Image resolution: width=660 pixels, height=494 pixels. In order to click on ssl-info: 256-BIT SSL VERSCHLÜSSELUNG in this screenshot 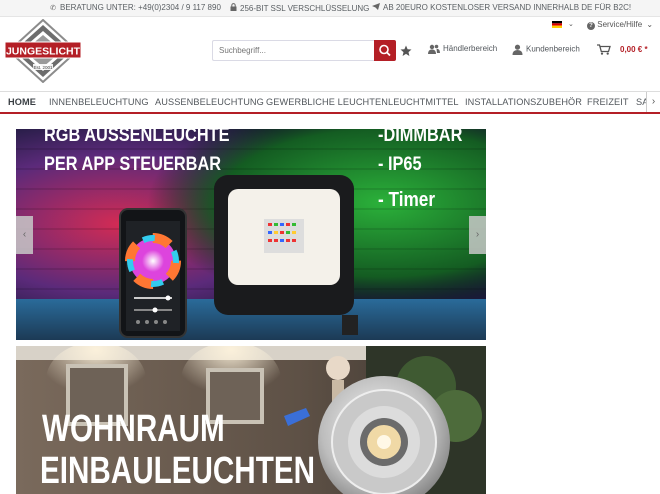, I will do `click(299, 8)`.